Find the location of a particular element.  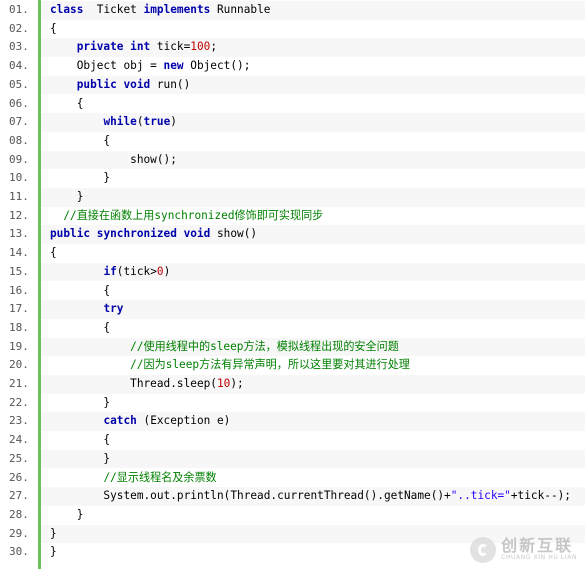

line-number: 14. is located at coordinates (19, 253).